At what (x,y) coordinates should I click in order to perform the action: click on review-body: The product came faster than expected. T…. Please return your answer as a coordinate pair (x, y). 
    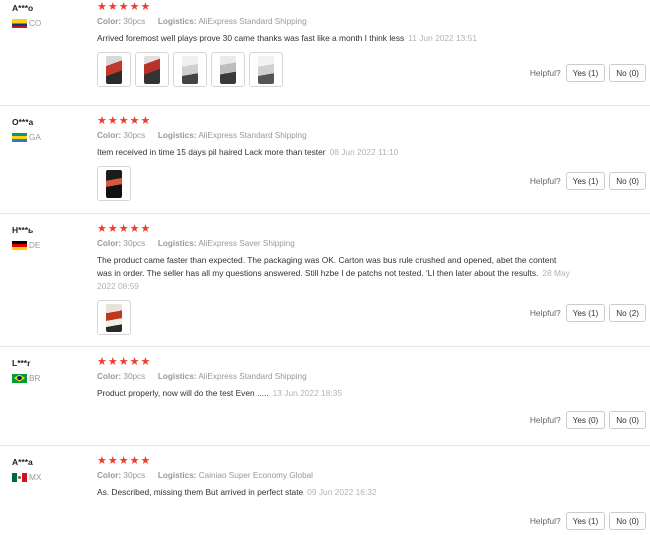
    Looking at the image, I should click on (327, 266).